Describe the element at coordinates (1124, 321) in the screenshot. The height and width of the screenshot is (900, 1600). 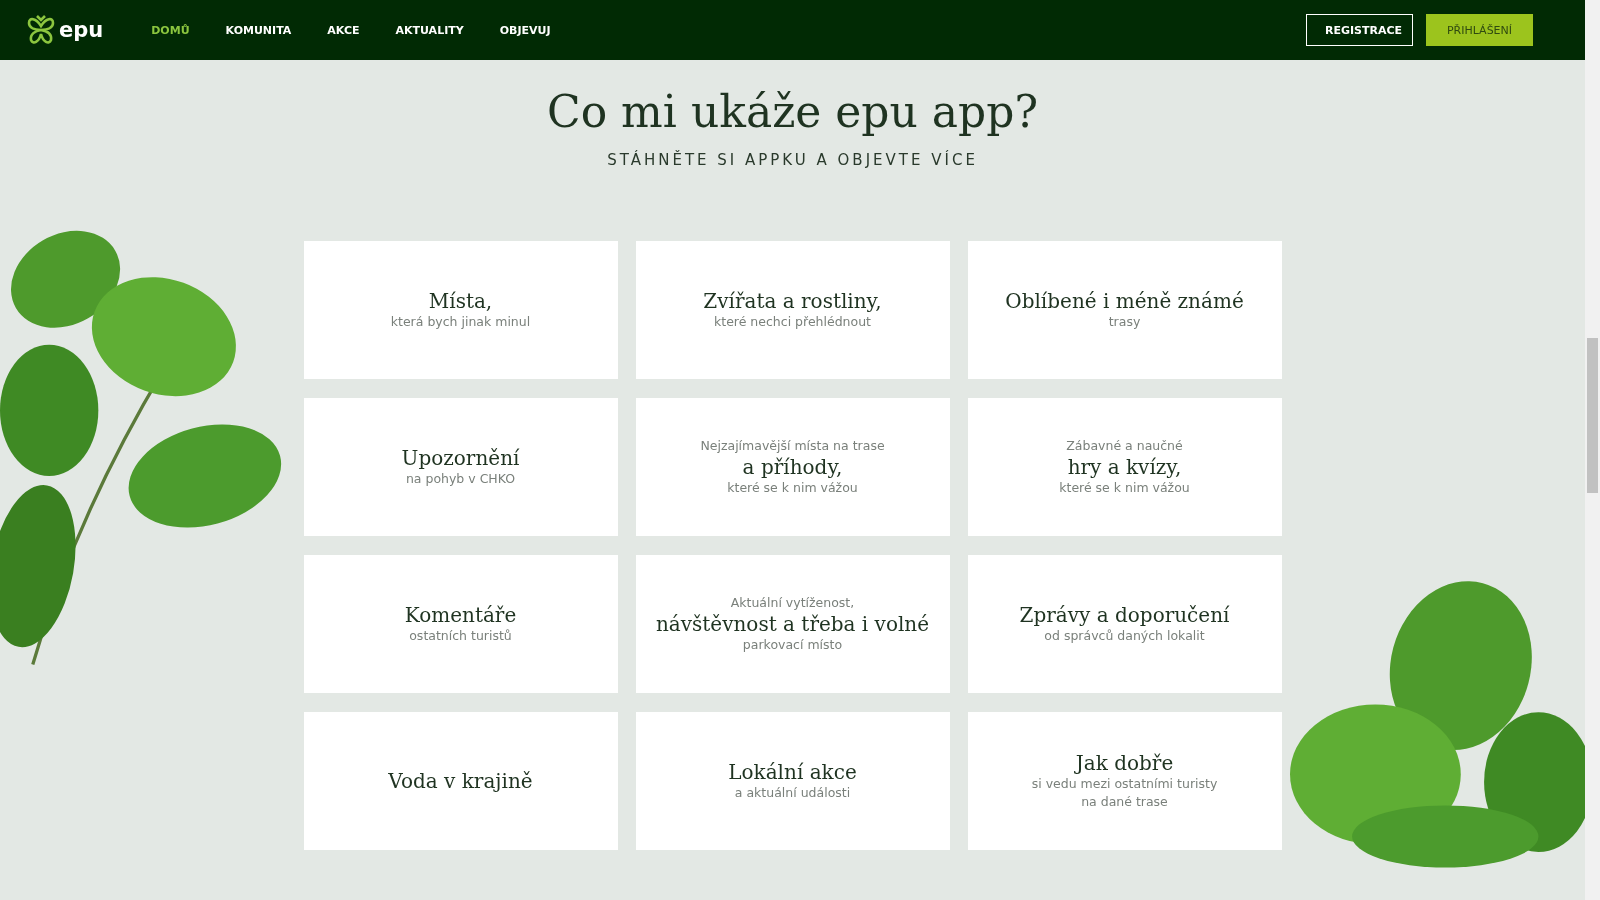
I see `card-text: trasy` at that location.